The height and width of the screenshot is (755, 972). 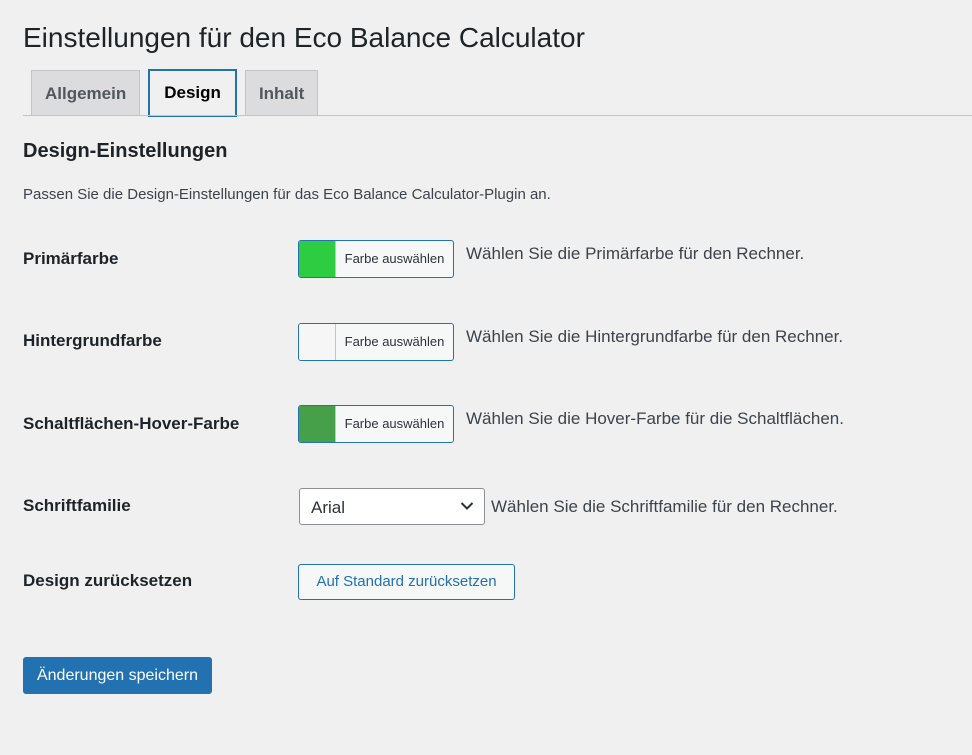 What do you see at coordinates (467, 506) in the screenshot?
I see `chevron-down-icon` at bounding box center [467, 506].